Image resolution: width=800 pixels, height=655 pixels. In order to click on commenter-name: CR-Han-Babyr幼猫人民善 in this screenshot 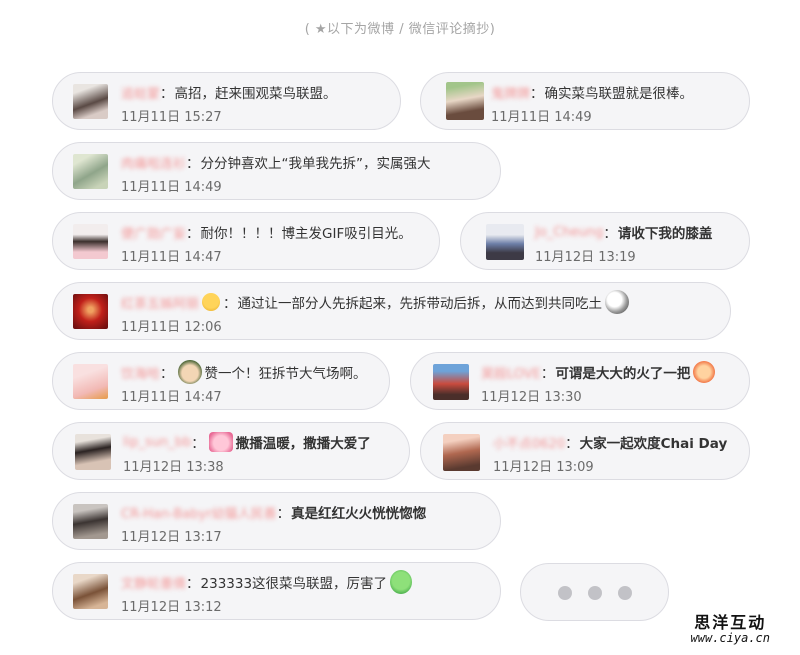, I will do `click(199, 514)`.